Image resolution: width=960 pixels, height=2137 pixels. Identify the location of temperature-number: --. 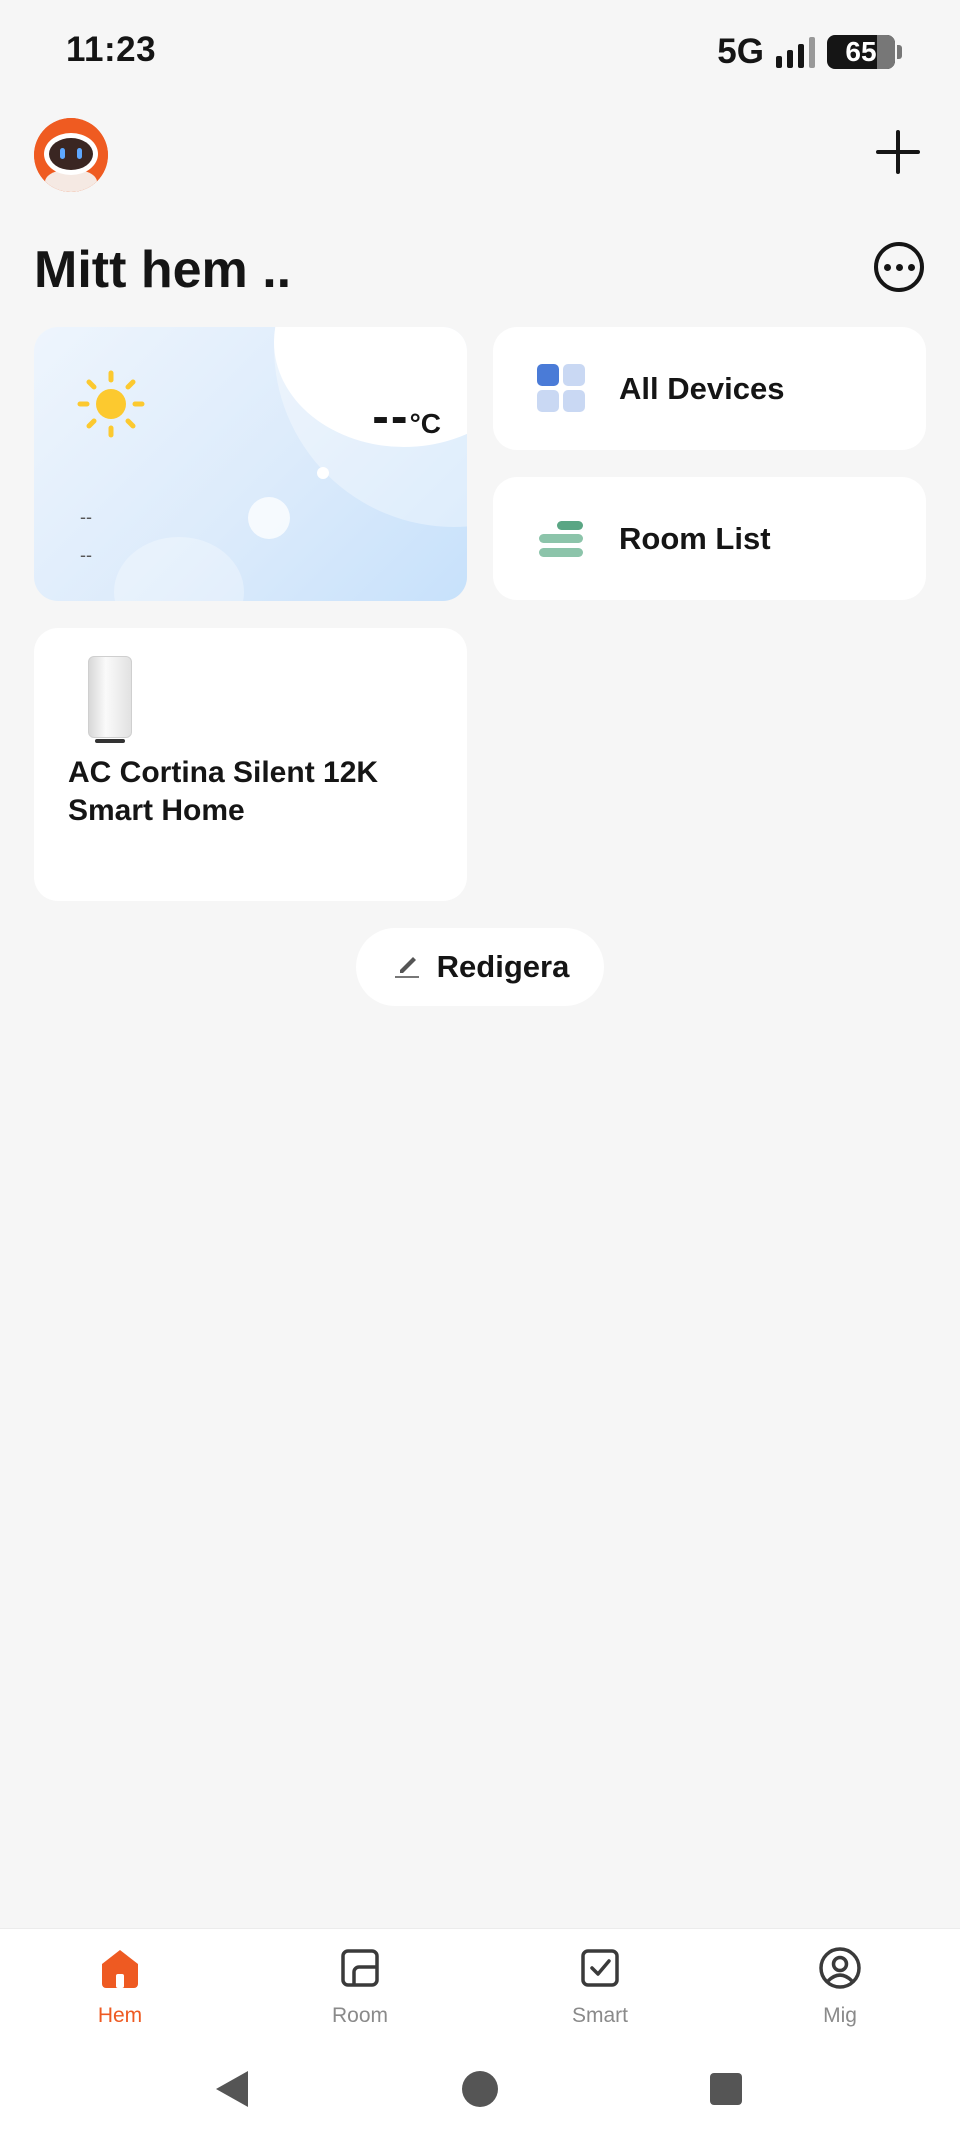
(391, 416).